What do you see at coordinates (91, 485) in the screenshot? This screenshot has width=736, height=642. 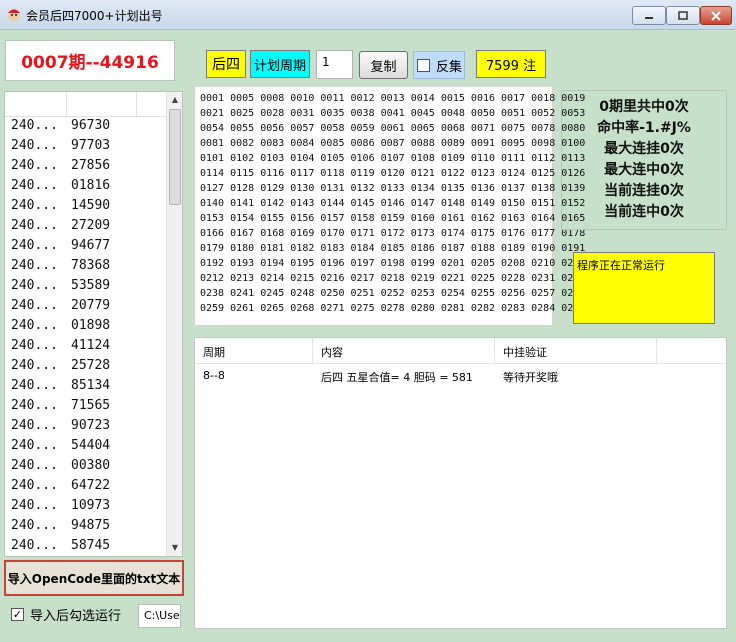 I see `list-item-number: 64722` at bounding box center [91, 485].